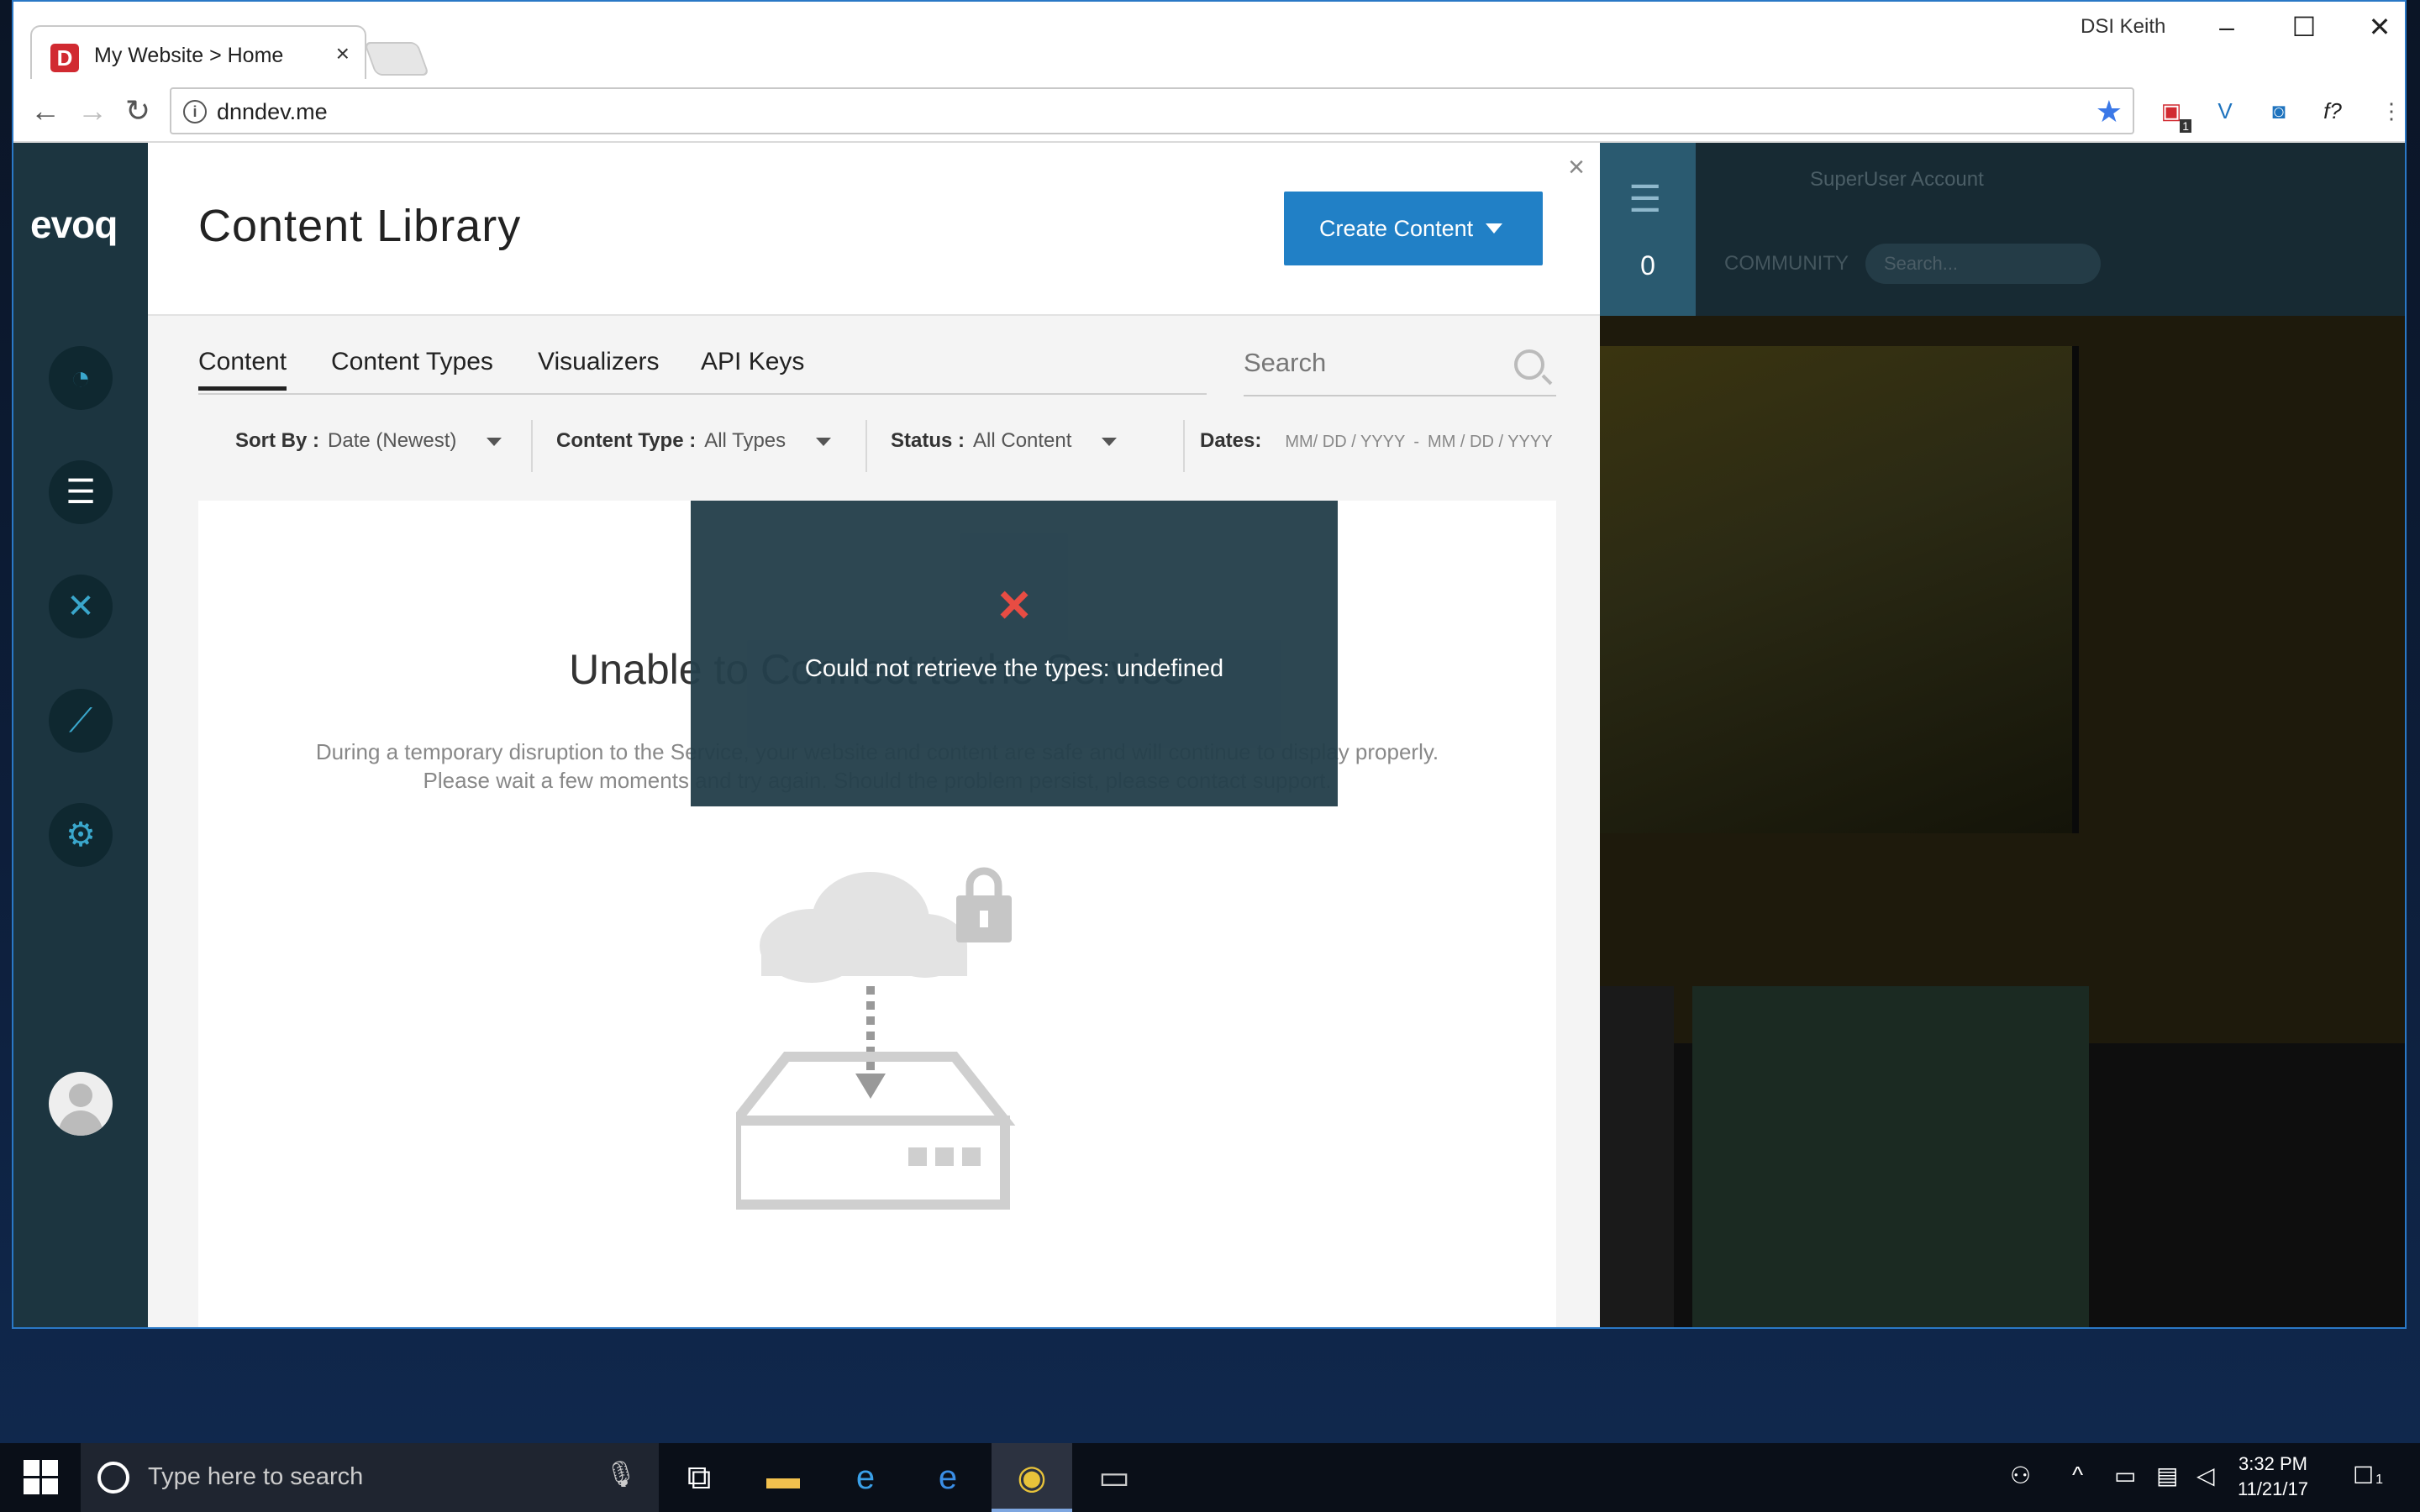  I want to click on internet-explorer-icon: e, so click(866, 1477).